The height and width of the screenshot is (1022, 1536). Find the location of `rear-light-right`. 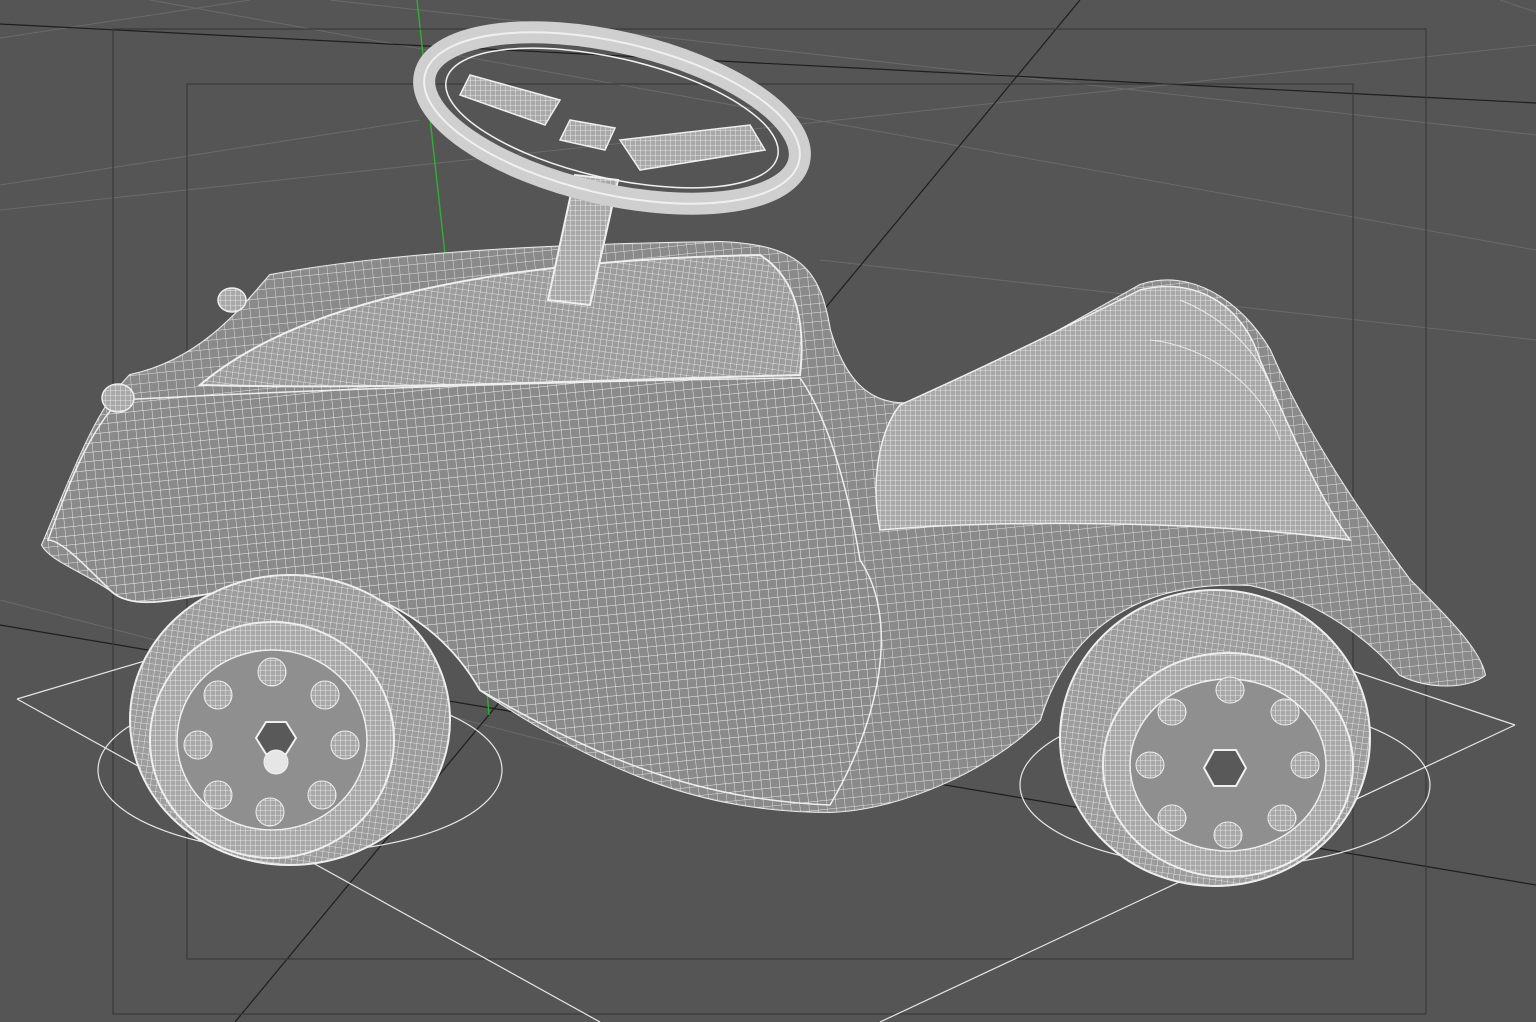

rear-light-right is located at coordinates (232, 300).